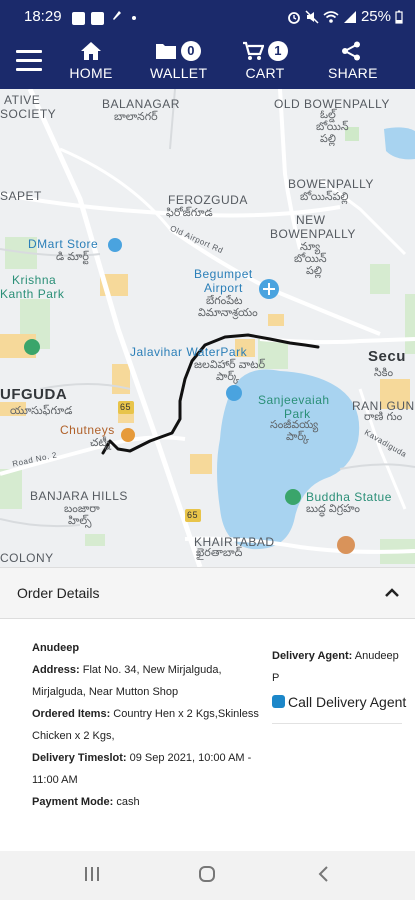  I want to click on back-icon, so click(323, 874).